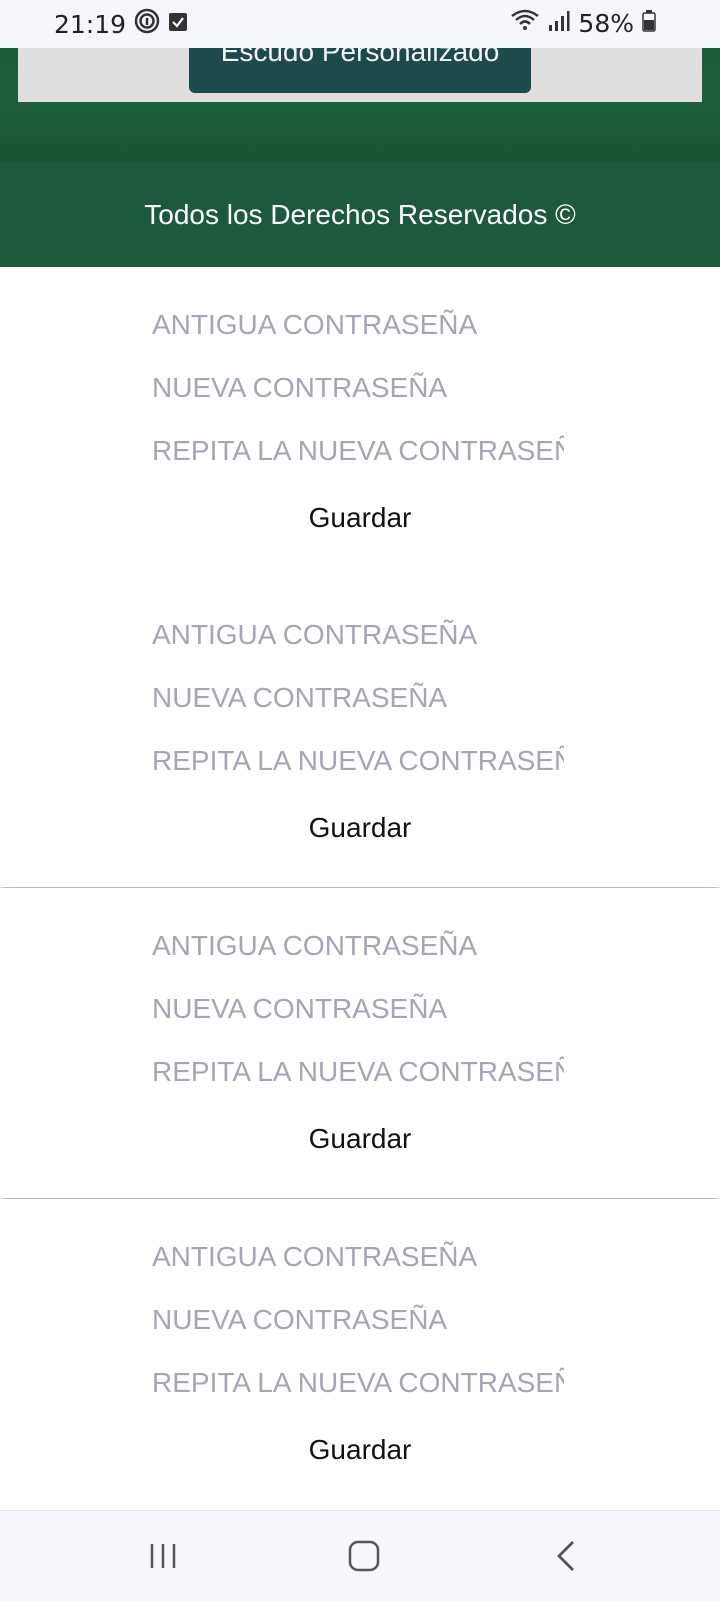 Image resolution: width=720 pixels, height=1601 pixels. What do you see at coordinates (649, 23) in the screenshot?
I see `battery-icon` at bounding box center [649, 23].